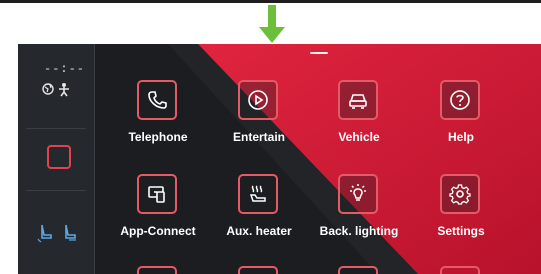 The image size is (541, 274). I want to click on tile-help: Help, so click(461, 118).